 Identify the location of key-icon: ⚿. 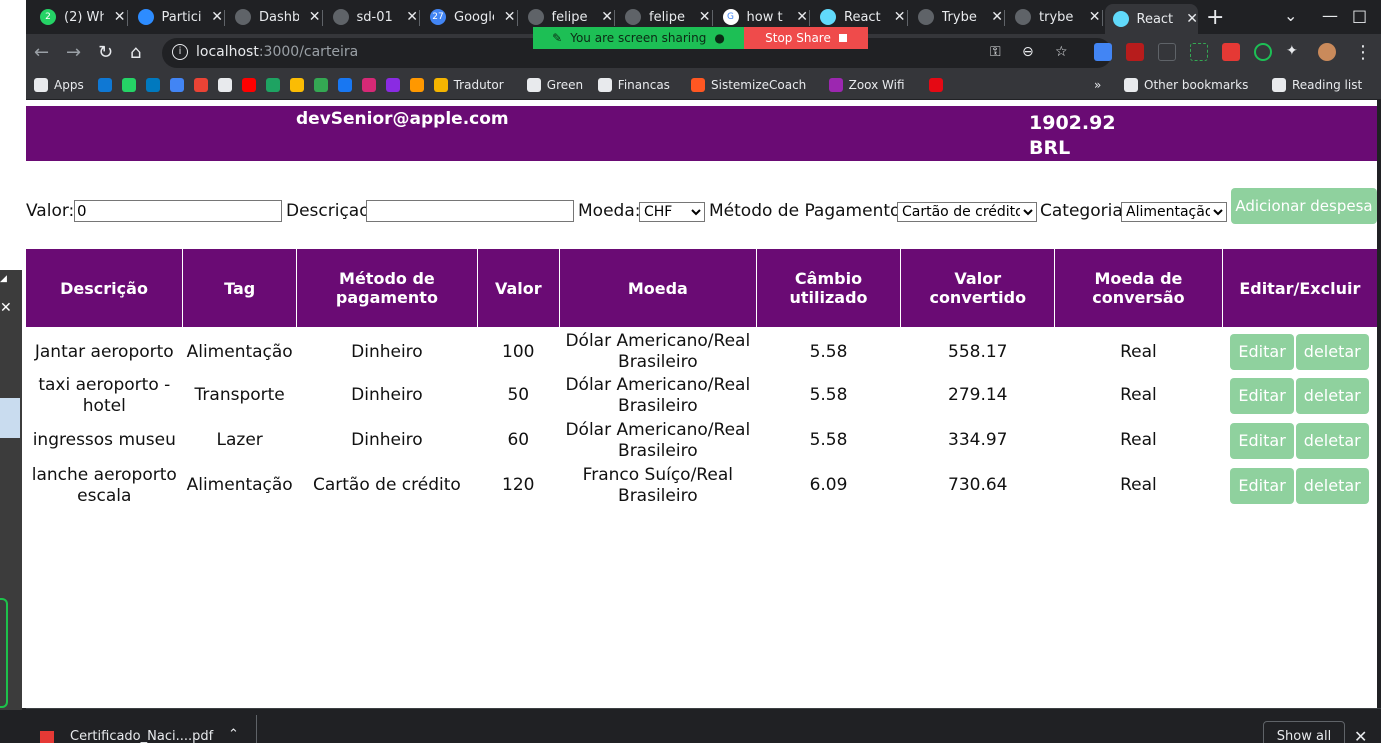
(995, 52).